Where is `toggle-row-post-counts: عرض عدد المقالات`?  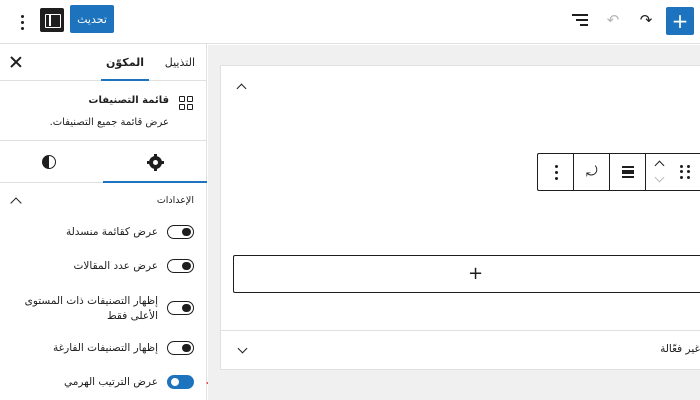
toggle-row-post-counts: عرض عدد المقالات is located at coordinates (102, 266).